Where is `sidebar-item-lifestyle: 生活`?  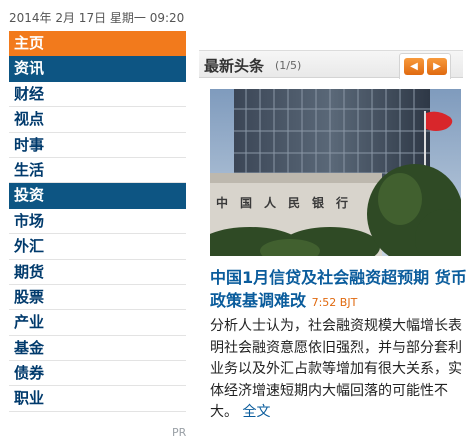
sidebar-item-lifestyle: 生活 is located at coordinates (97, 170).